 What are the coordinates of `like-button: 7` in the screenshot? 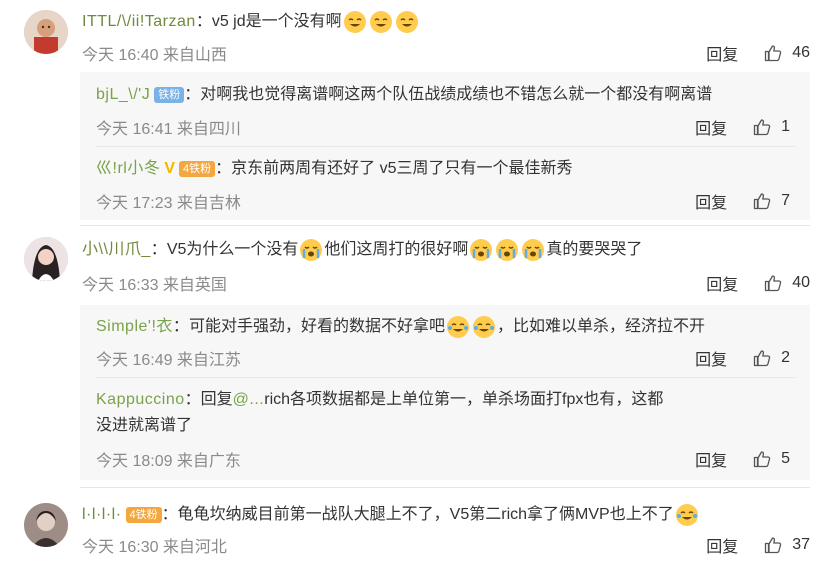 It's located at (771, 201).